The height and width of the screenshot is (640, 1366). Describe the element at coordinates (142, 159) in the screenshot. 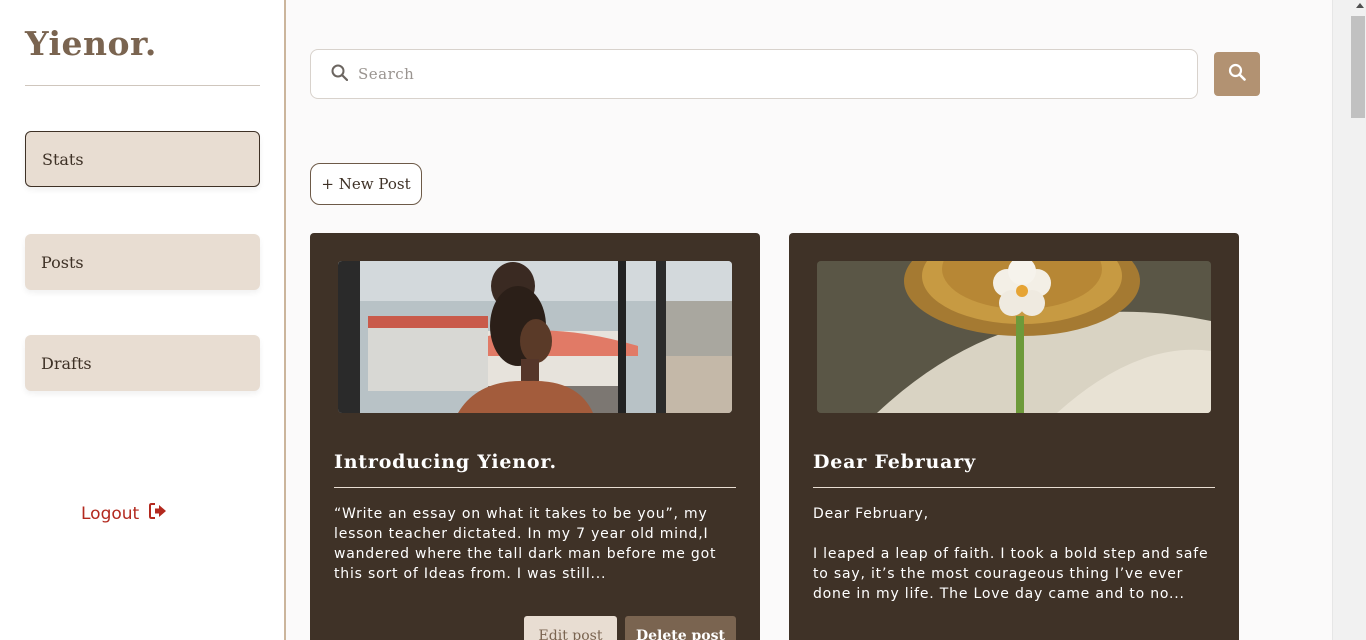

I see `nav-stats-button: Stats` at that location.